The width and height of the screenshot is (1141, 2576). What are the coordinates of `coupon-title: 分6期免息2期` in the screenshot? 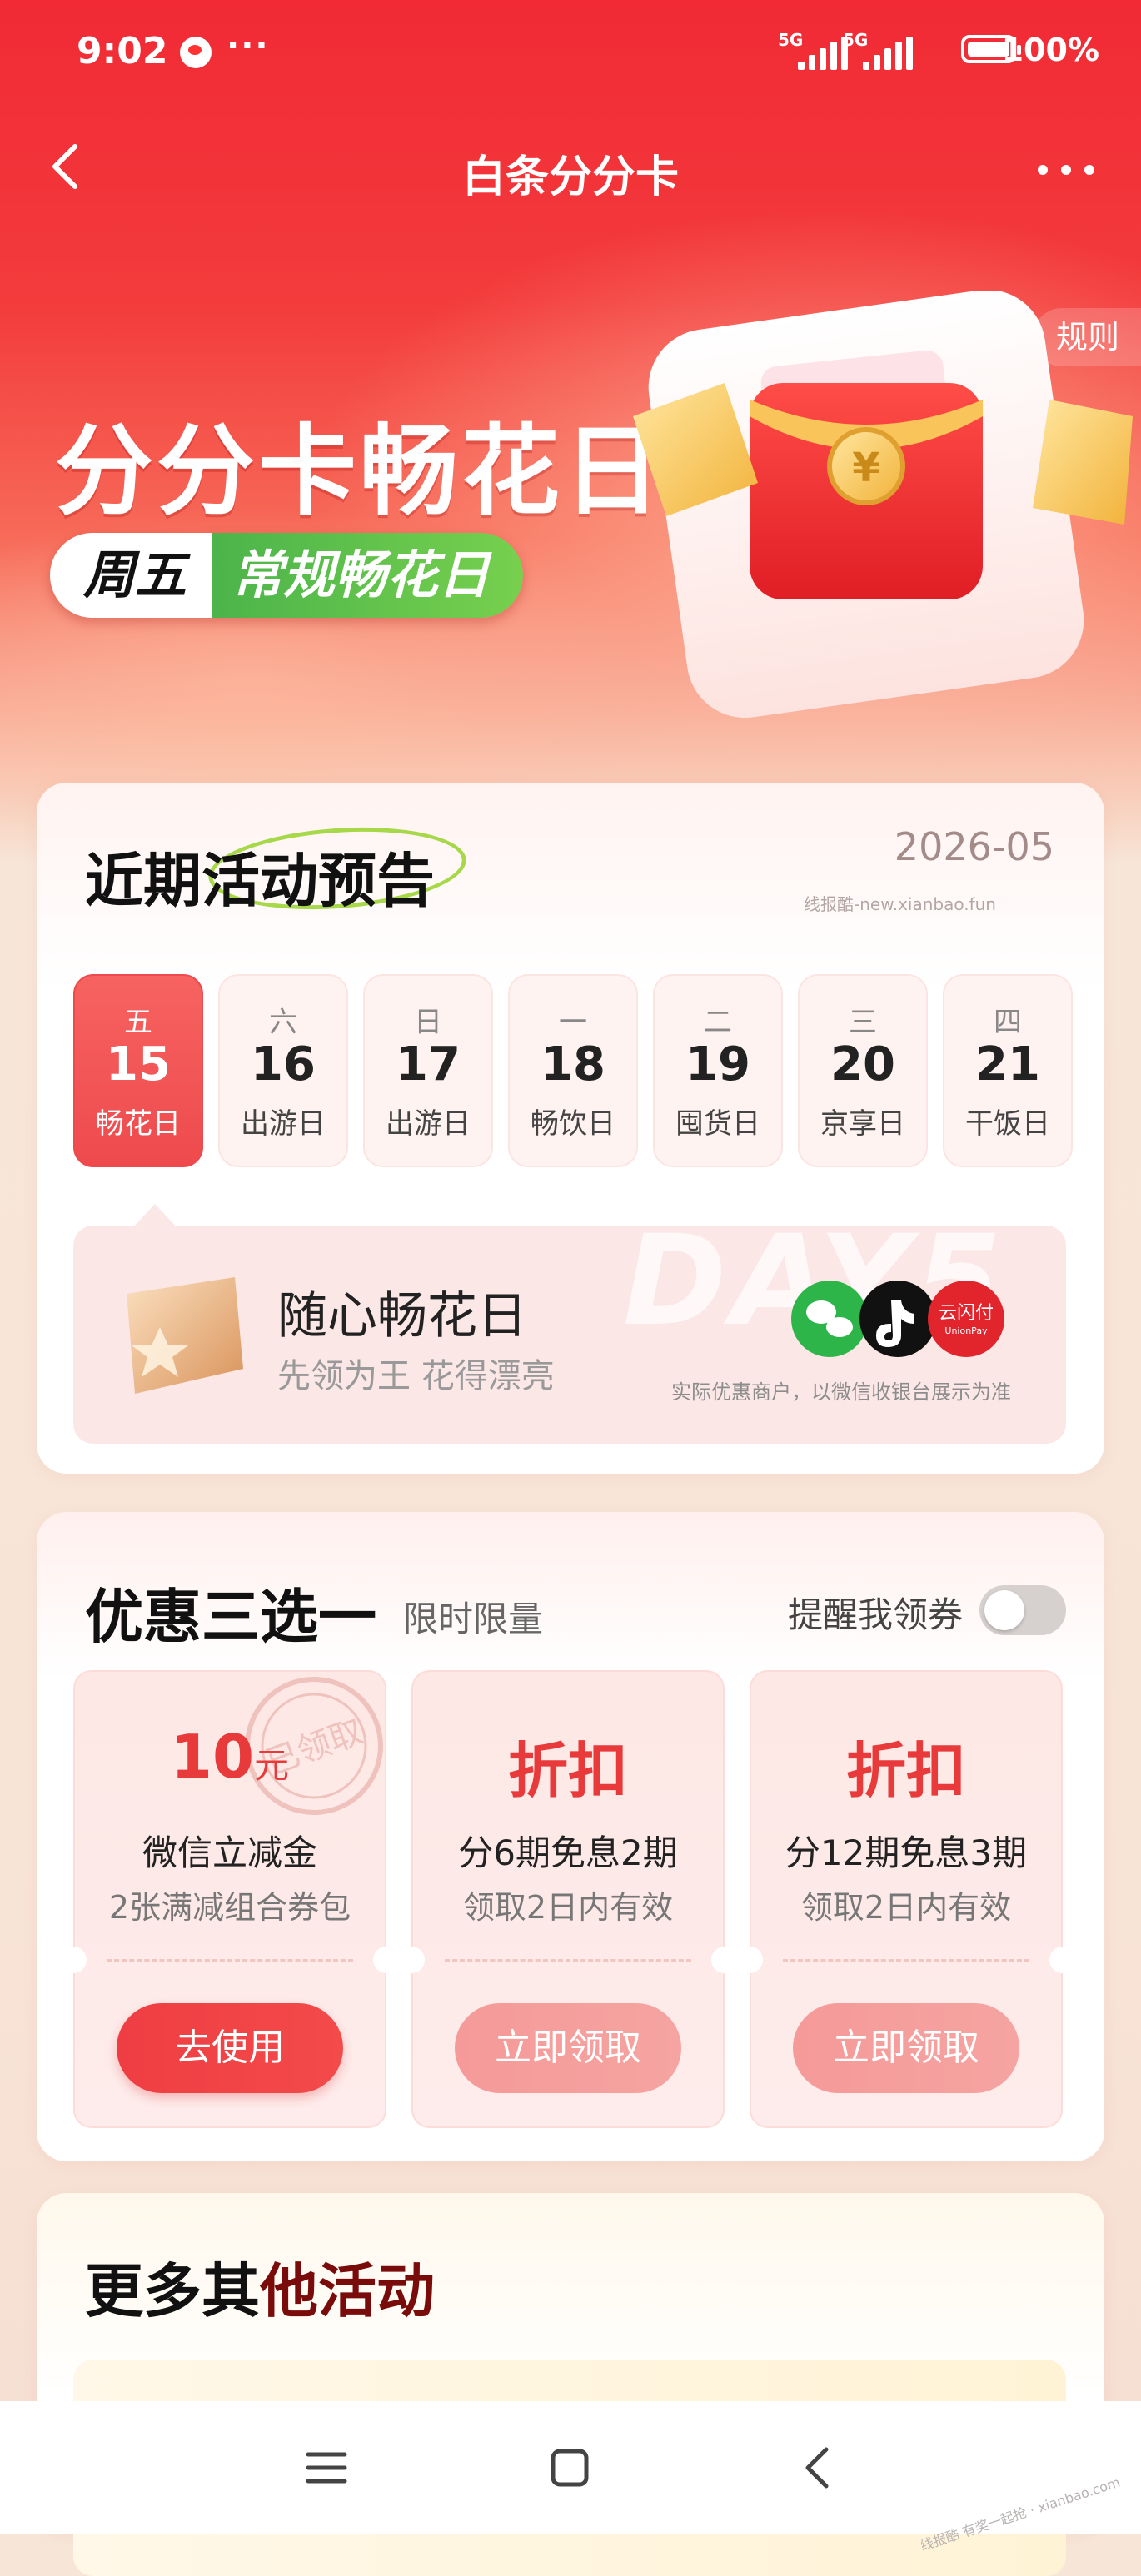 It's located at (568, 1853).